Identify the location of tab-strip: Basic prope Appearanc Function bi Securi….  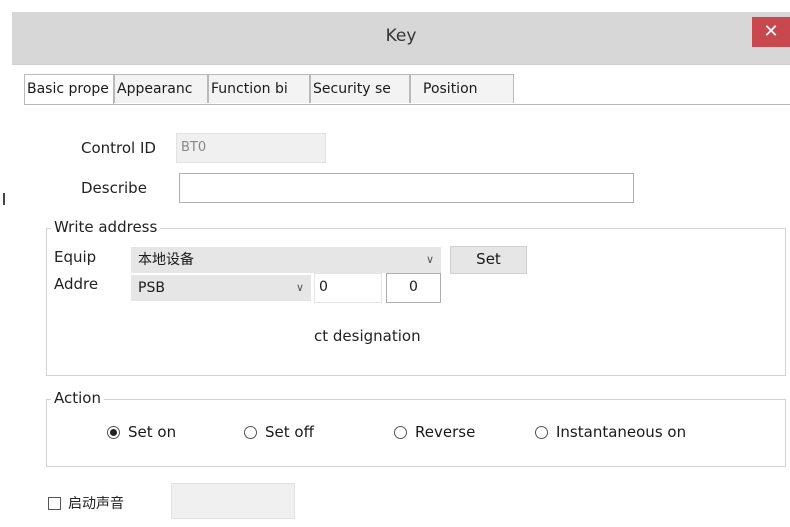
(401, 89).